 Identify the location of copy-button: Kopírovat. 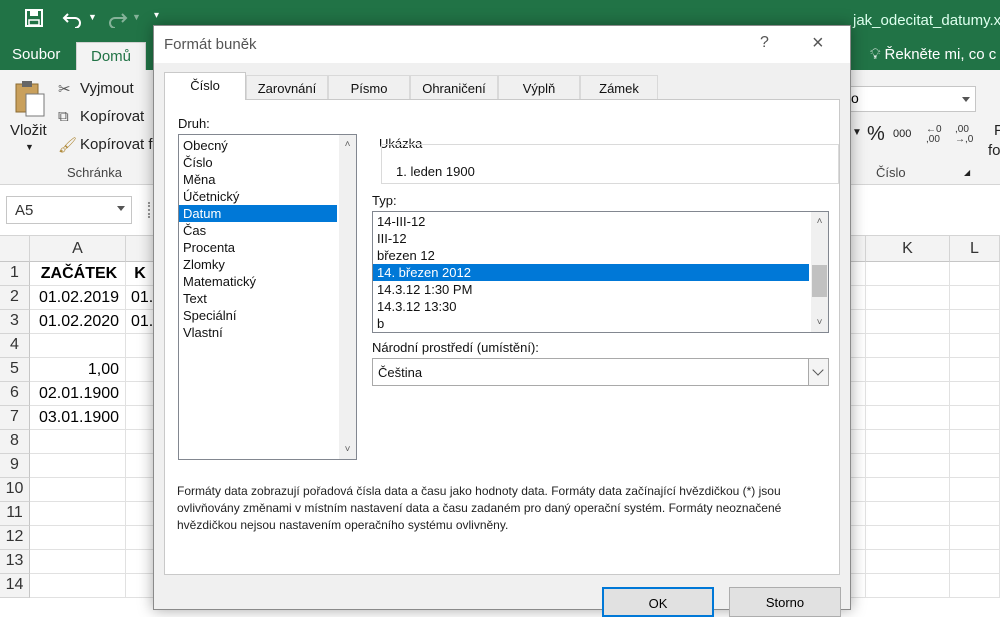
(112, 116).